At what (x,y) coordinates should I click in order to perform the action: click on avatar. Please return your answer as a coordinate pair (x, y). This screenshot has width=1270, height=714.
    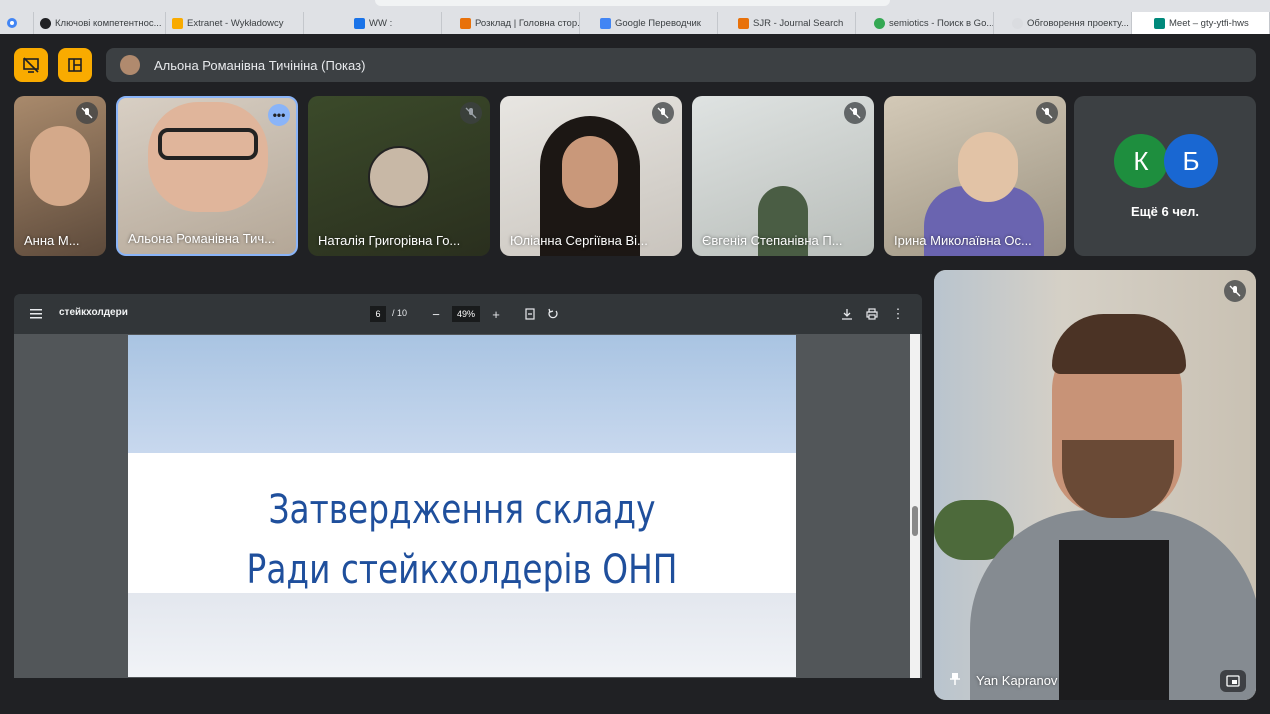
    Looking at the image, I should click on (399, 177).